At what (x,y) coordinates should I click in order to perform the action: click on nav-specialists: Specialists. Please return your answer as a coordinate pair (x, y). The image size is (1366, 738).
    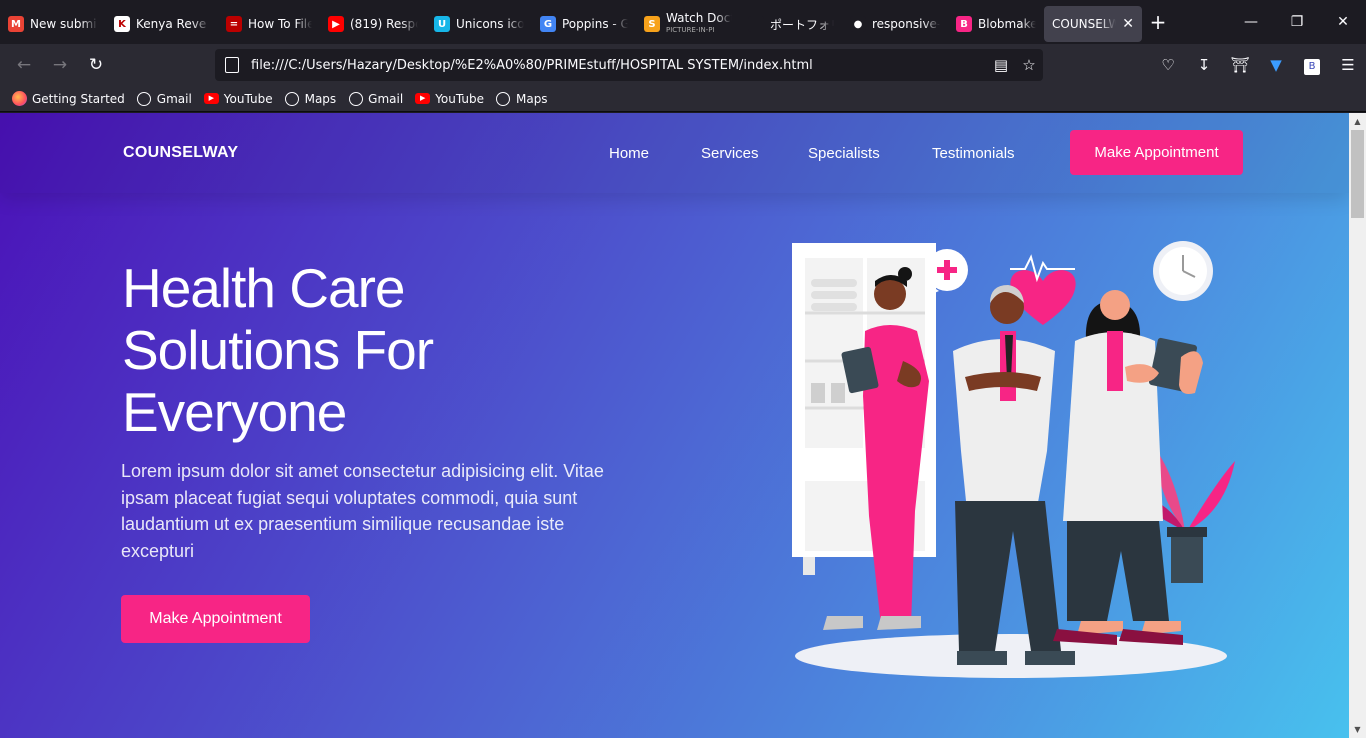
    Looking at the image, I should click on (844, 153).